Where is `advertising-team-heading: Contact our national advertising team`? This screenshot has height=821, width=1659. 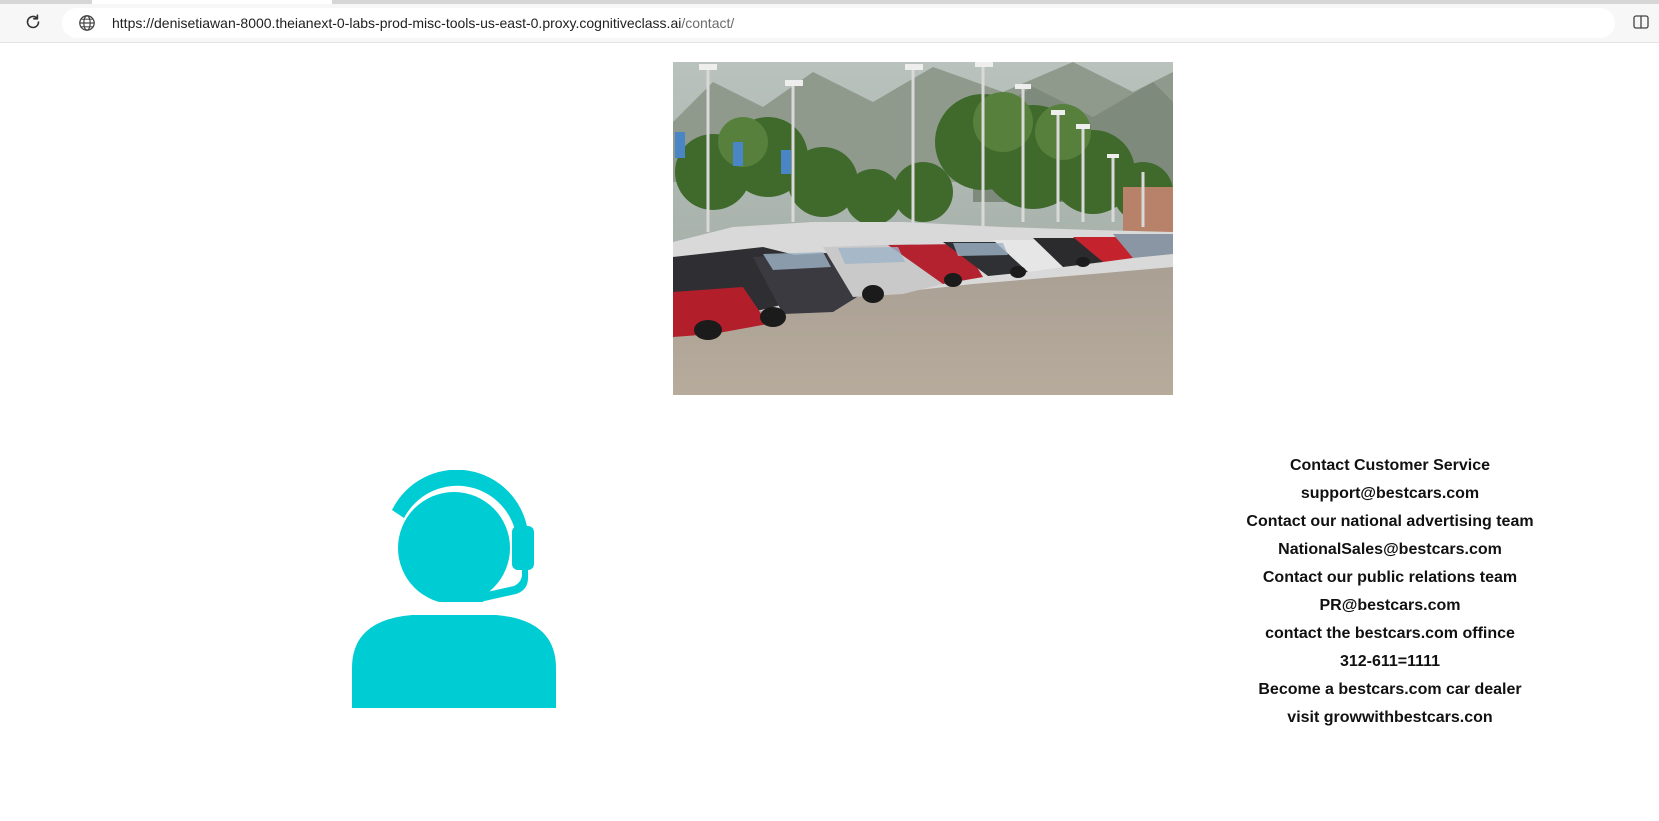
advertising-team-heading: Contact our national advertising team is located at coordinates (1390, 521).